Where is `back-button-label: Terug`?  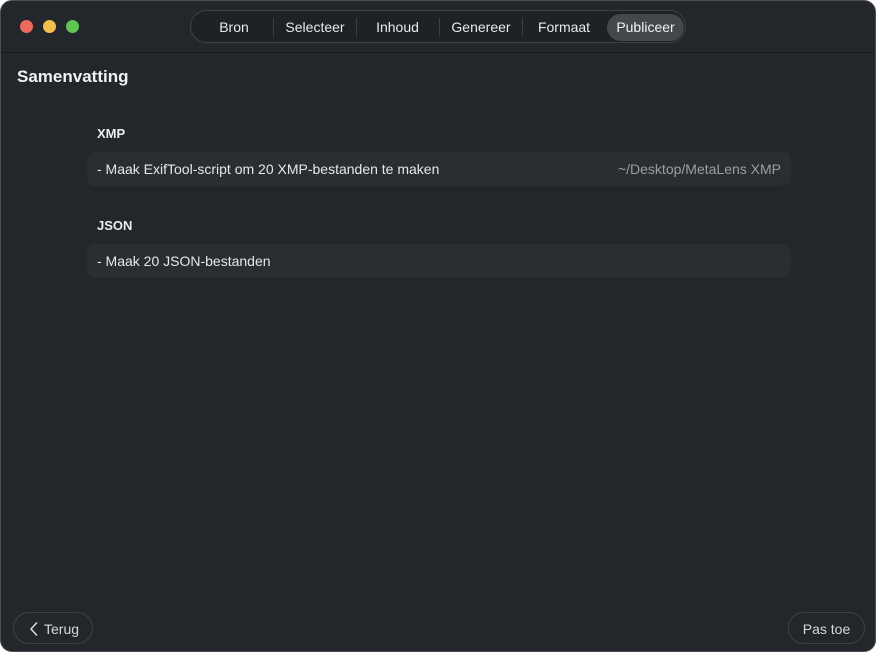
back-button-label: Terug is located at coordinates (62, 629).